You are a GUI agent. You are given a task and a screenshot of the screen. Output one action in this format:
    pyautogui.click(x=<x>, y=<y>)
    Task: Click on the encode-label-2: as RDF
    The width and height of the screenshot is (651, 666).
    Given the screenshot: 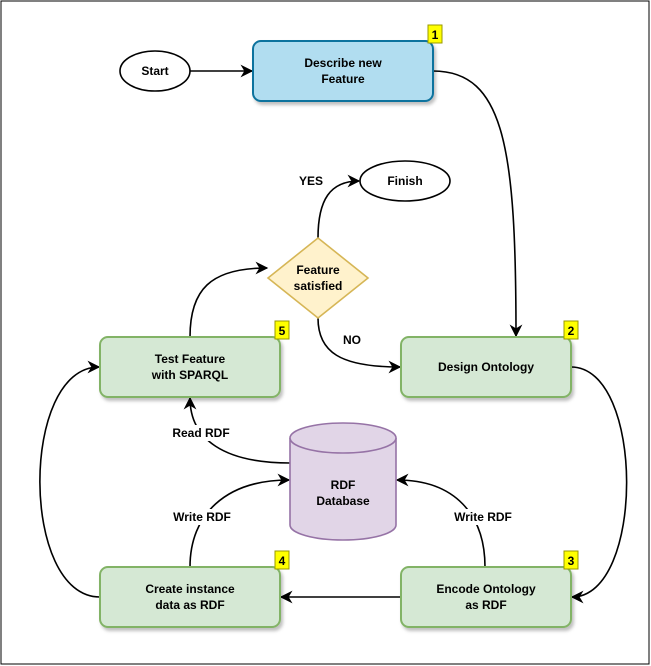 What is the action you would take?
    pyautogui.click(x=485, y=605)
    